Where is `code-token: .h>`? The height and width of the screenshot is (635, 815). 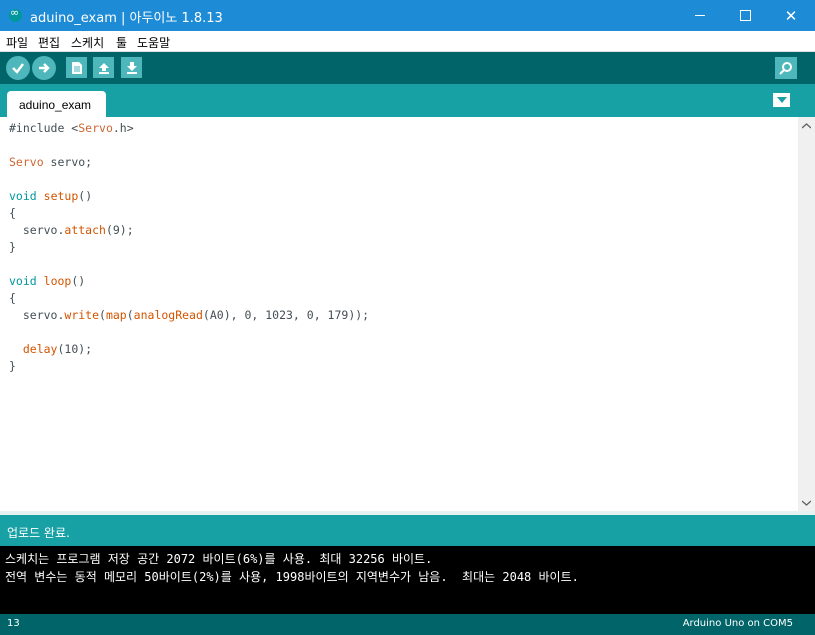
code-token: .h> is located at coordinates (123, 128).